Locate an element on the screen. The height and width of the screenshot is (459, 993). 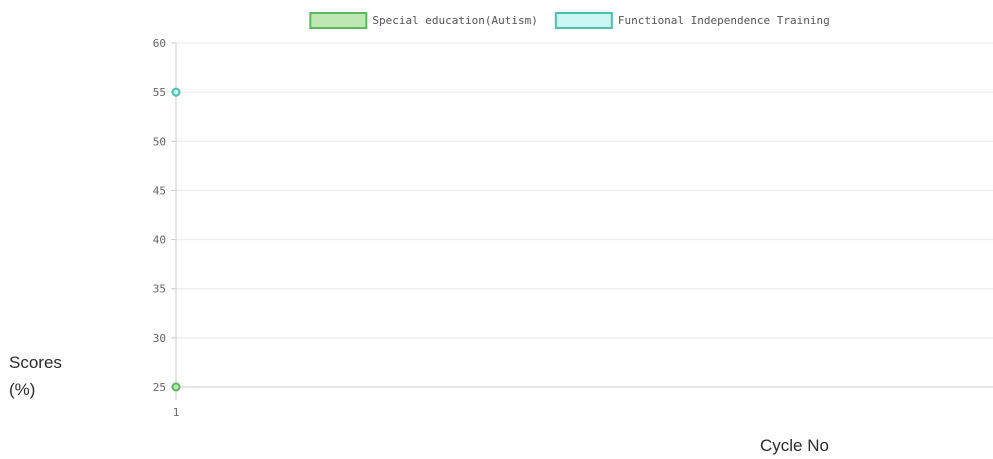
x-tick-label: 1 is located at coordinates (176, 412).